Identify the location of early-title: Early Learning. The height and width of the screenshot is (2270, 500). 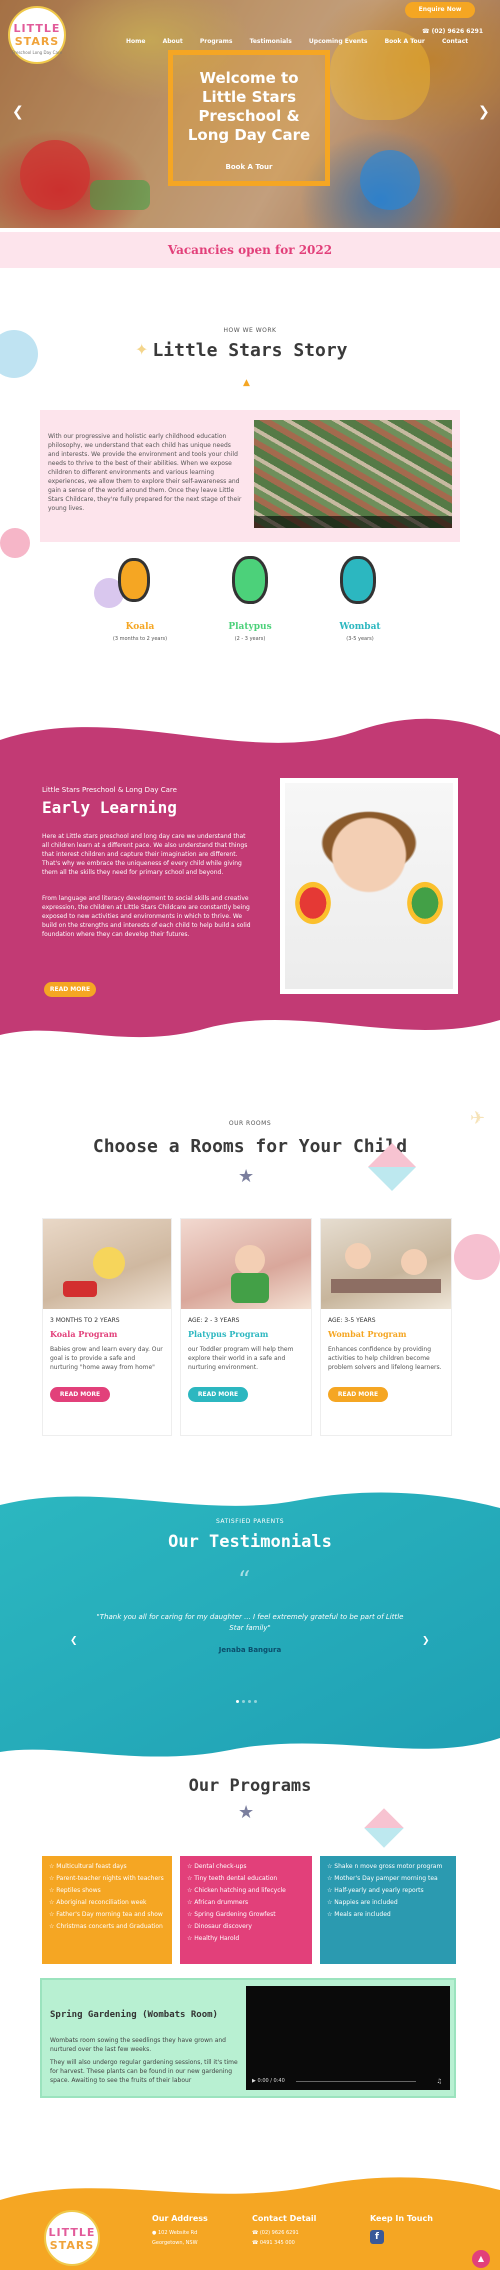
(109, 807).